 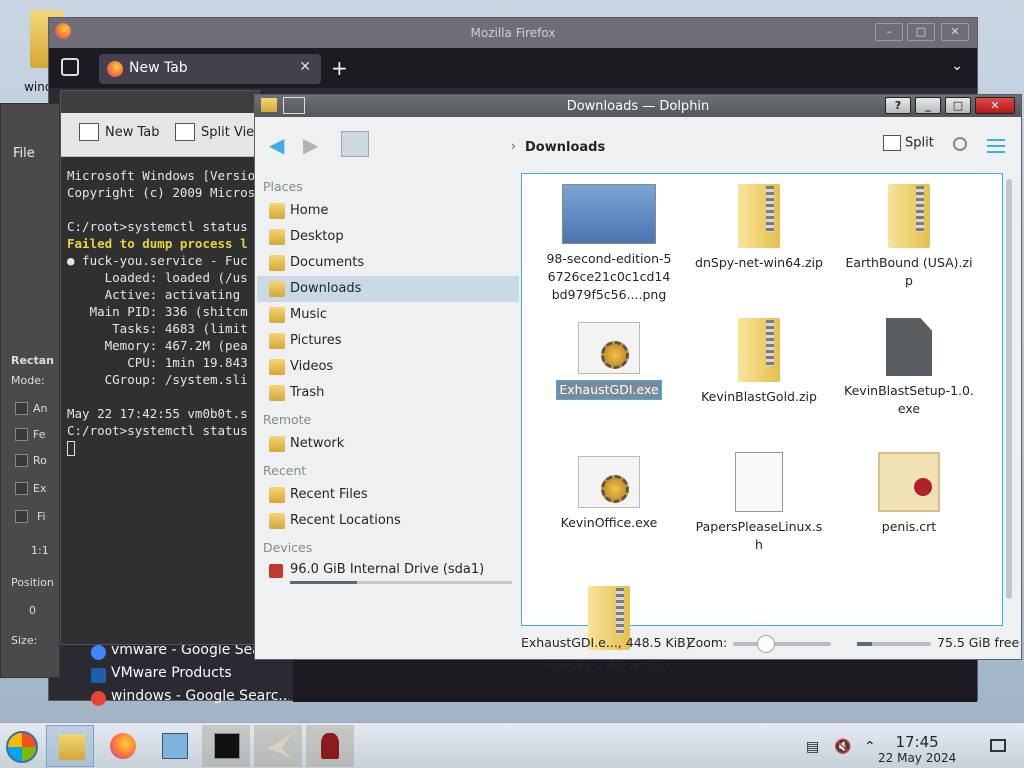 I want to click on place-item-recent-locations: Recent Locations, so click(x=388, y=521).